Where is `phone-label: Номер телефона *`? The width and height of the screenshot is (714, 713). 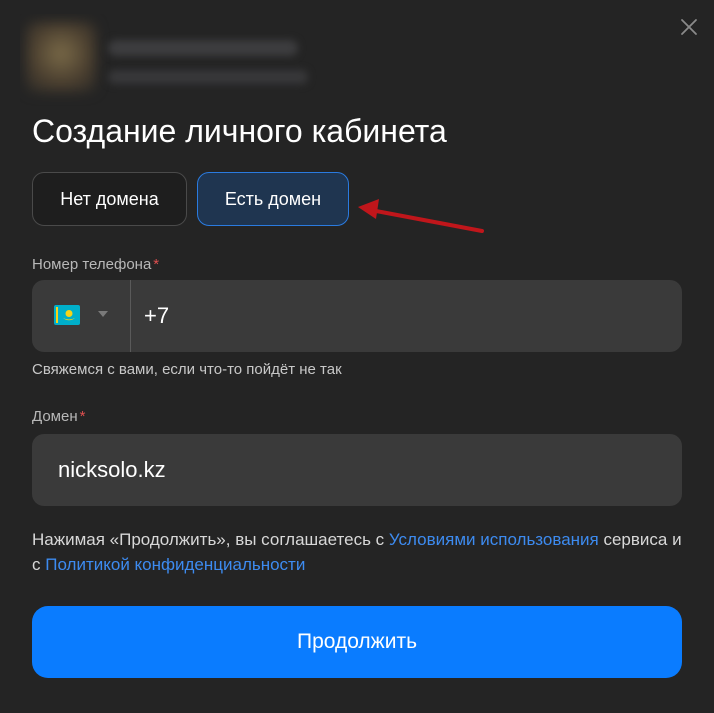
phone-label: Номер телефона * is located at coordinates (95, 264).